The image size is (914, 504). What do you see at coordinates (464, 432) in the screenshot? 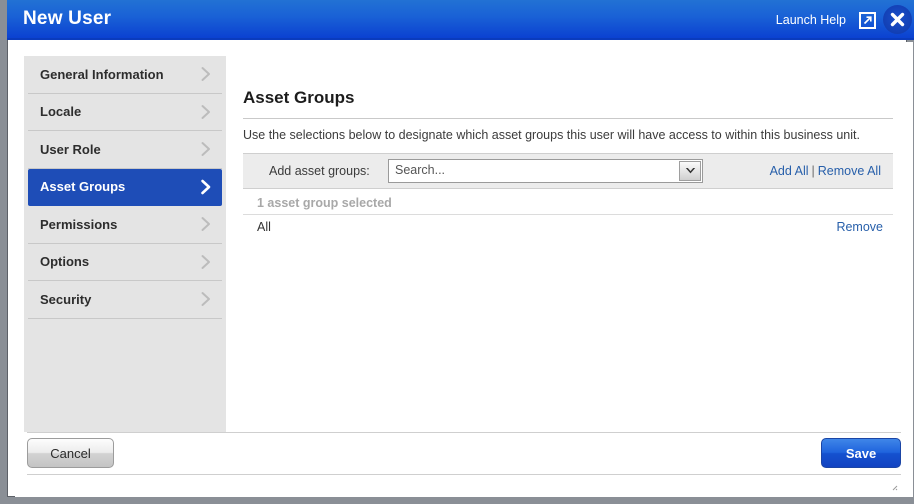
I see `footer-top-divider` at bounding box center [464, 432].